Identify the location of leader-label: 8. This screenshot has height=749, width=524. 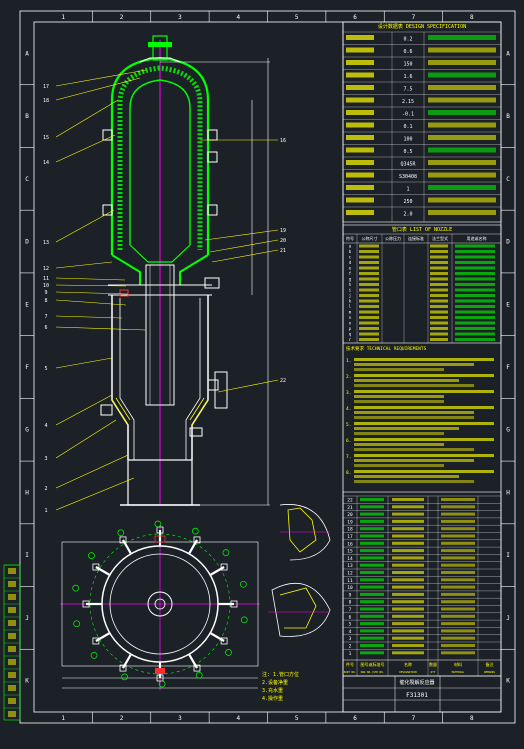
(45, 301).